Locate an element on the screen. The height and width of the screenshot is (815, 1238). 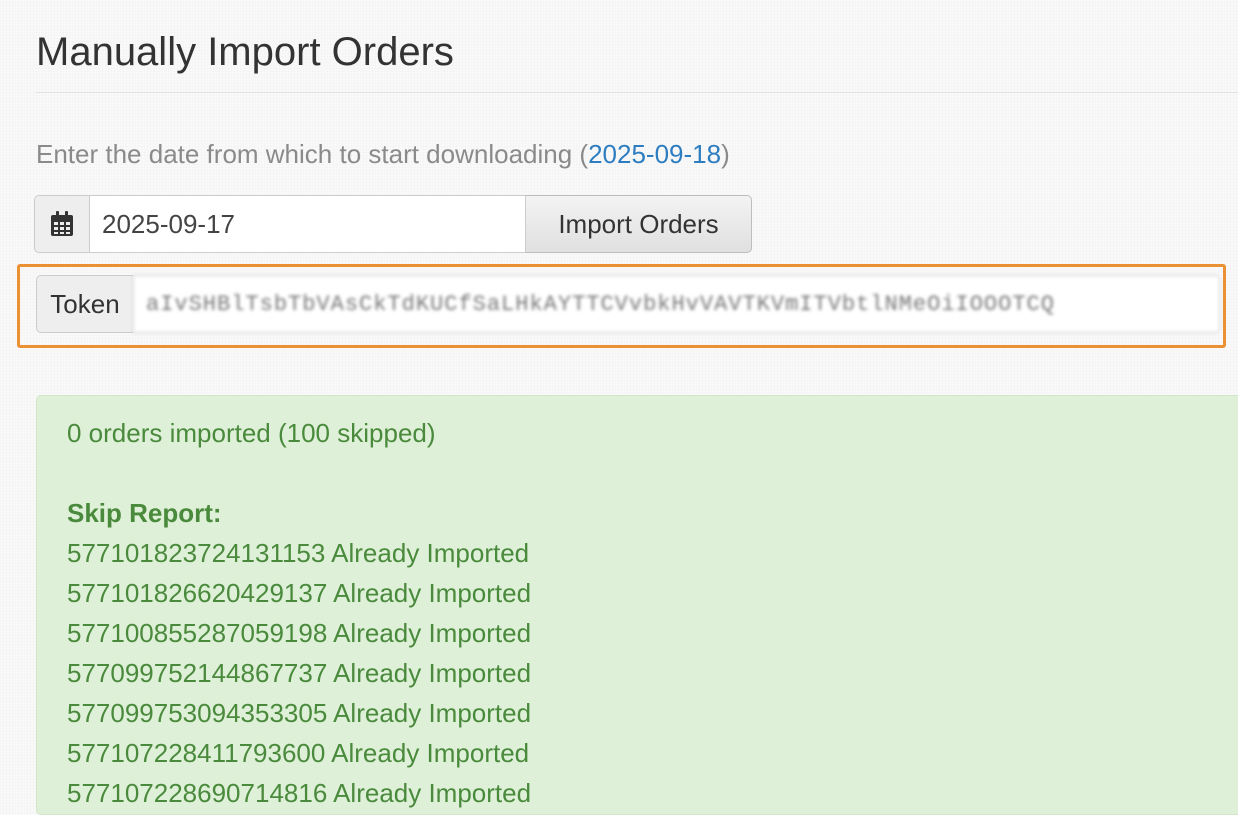
instruction-suffix: ) is located at coordinates (725, 154).